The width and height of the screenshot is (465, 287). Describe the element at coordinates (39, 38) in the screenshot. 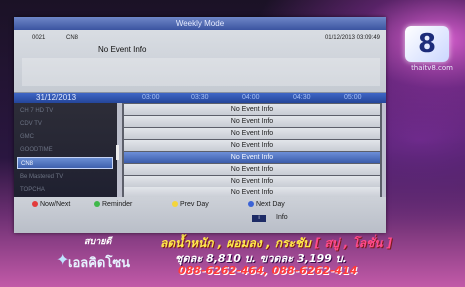

I see `channel-number: 0021` at that location.